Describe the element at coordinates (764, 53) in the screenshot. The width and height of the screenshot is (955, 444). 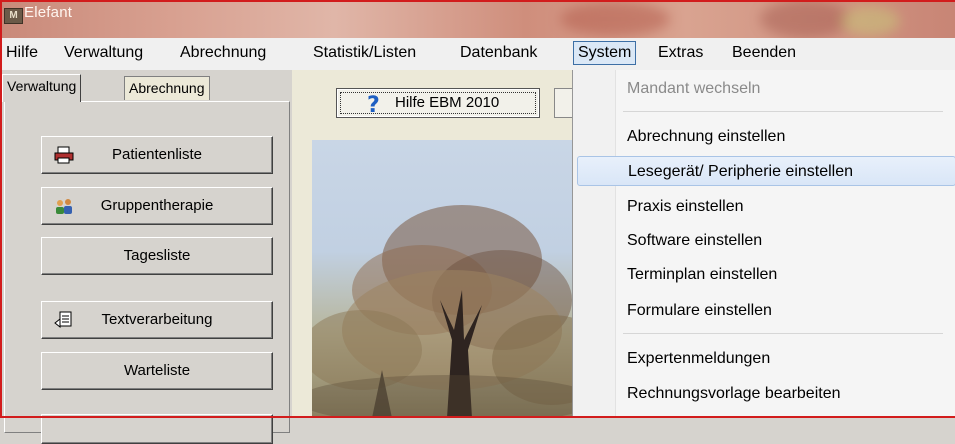
I see `menu-beenden: Beenden` at that location.